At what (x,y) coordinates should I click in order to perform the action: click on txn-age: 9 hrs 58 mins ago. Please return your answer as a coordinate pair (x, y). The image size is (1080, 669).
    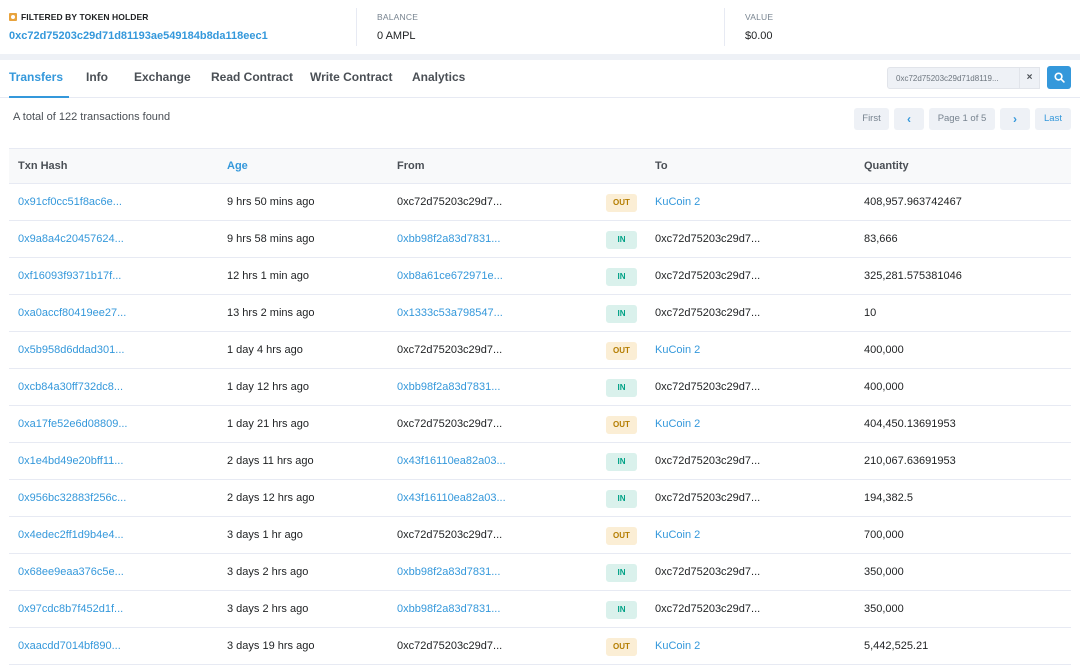
    Looking at the image, I should click on (271, 239).